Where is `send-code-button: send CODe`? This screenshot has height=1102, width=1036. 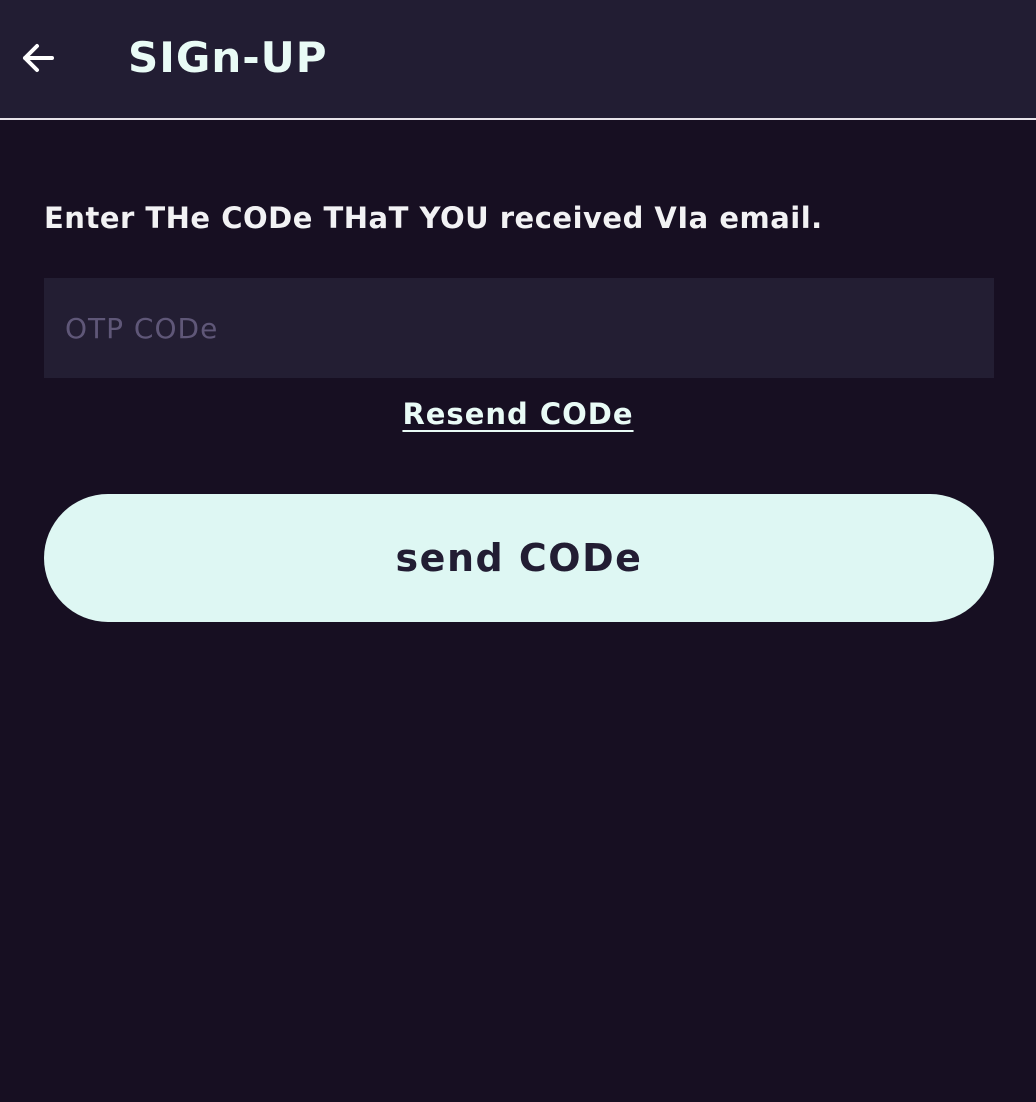 send-code-button: send CODe is located at coordinates (519, 558).